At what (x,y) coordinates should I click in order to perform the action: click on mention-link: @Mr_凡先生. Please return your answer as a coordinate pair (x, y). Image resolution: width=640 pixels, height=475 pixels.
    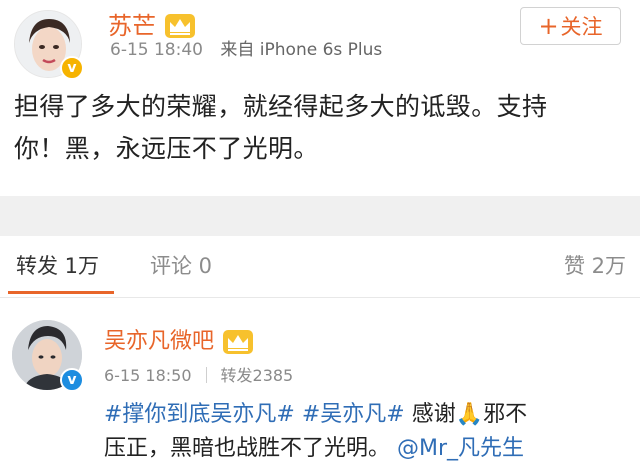
    Looking at the image, I should click on (460, 448).